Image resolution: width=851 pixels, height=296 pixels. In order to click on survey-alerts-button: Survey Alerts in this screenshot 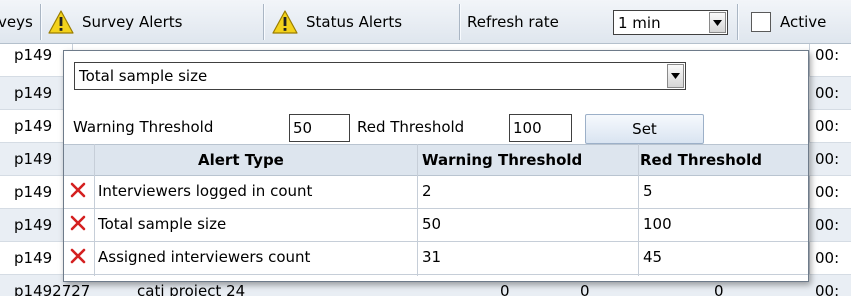, I will do `click(115, 22)`.